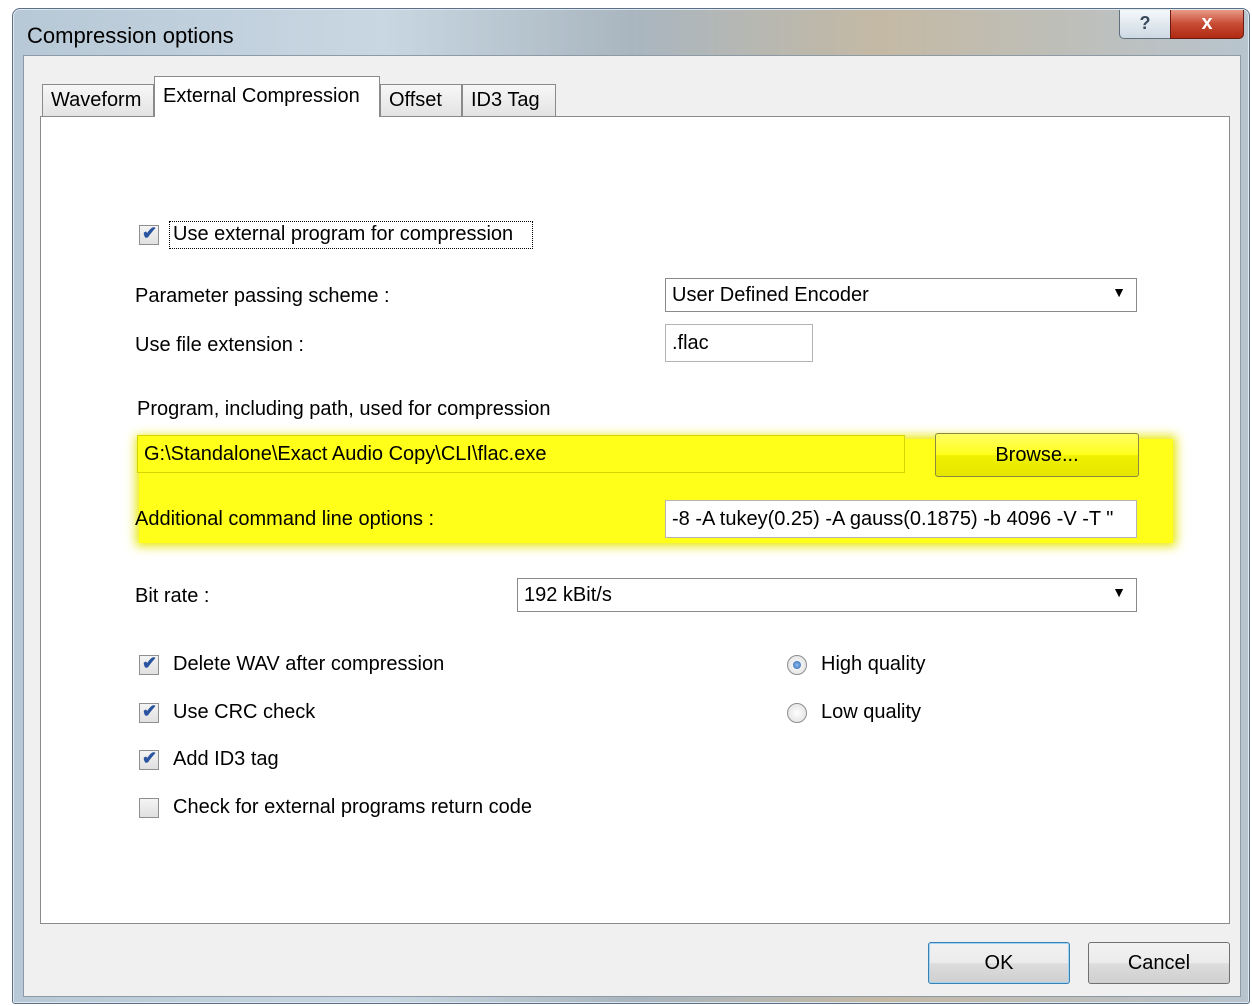 The width and height of the screenshot is (1252, 1006). What do you see at coordinates (262, 296) in the screenshot?
I see `parameter-scheme-label: Parameter passing scheme :` at bounding box center [262, 296].